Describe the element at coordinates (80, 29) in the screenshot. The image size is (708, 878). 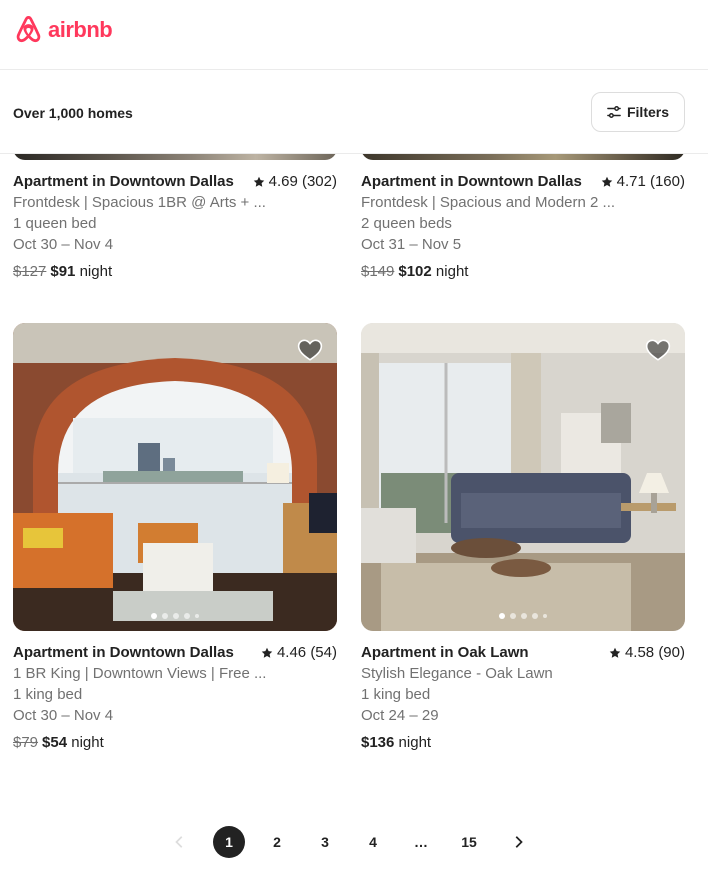
I see `brand-name: airbnb` at that location.